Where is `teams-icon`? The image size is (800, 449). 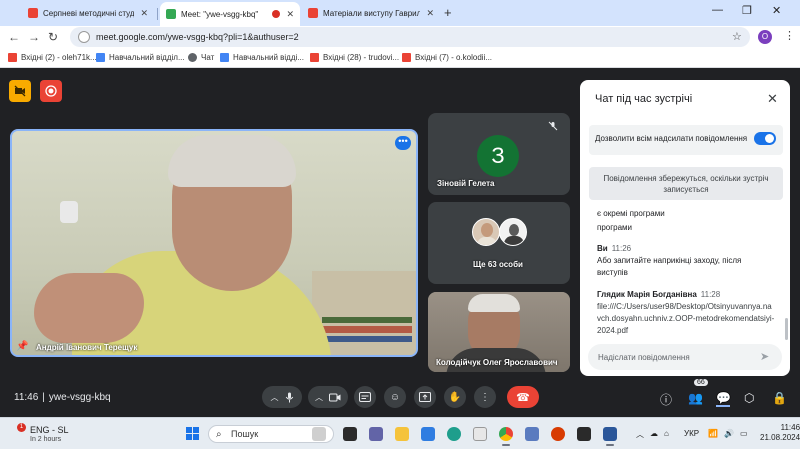 teams-icon is located at coordinates (376, 434).